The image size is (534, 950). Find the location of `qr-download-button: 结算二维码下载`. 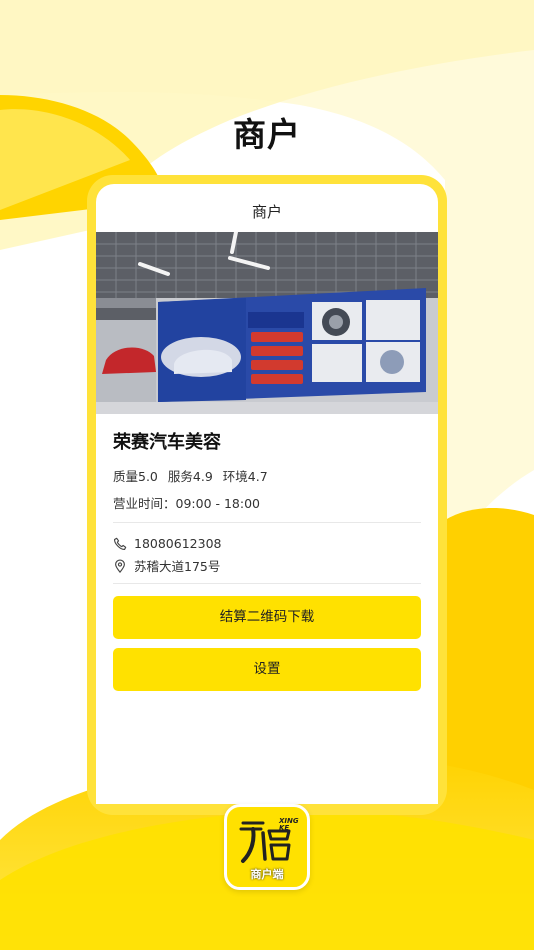

qr-download-button: 结算二维码下载 is located at coordinates (267, 617).